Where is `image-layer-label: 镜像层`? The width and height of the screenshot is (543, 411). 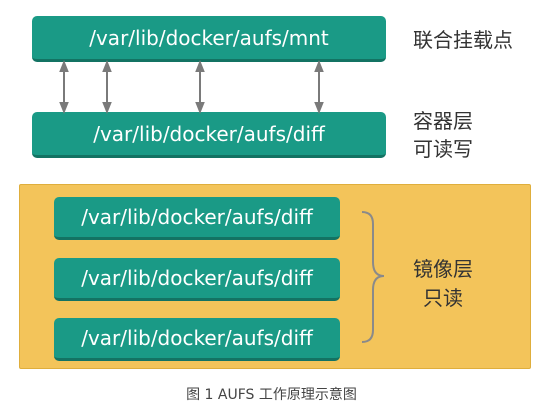
image-layer-label: 镜像层 is located at coordinates (443, 269).